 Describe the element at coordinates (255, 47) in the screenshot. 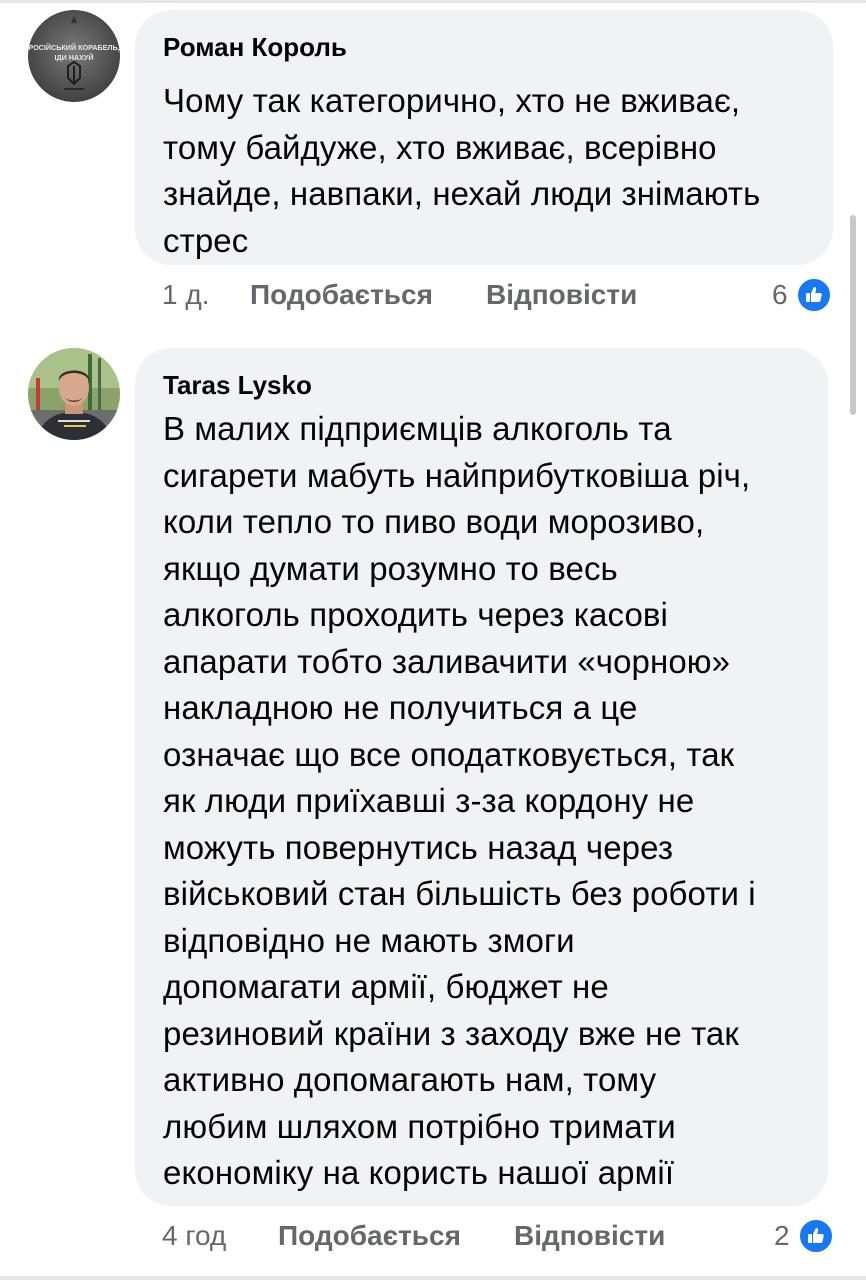

I see `comment-author: Роман Король` at that location.